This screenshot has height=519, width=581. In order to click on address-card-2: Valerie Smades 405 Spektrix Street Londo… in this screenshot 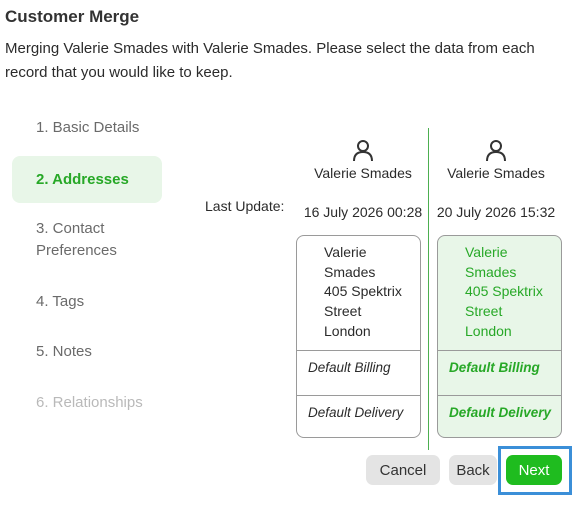, I will do `click(499, 336)`.